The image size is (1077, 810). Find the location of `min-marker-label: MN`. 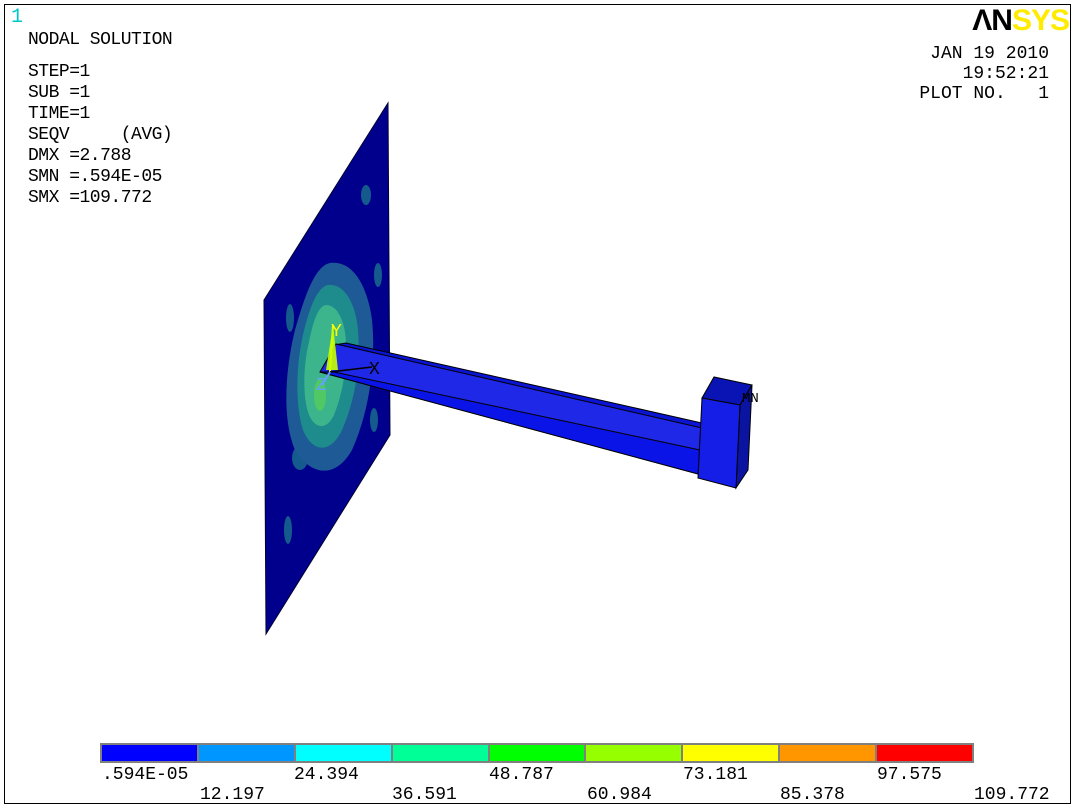

min-marker-label: MN is located at coordinates (750, 399).